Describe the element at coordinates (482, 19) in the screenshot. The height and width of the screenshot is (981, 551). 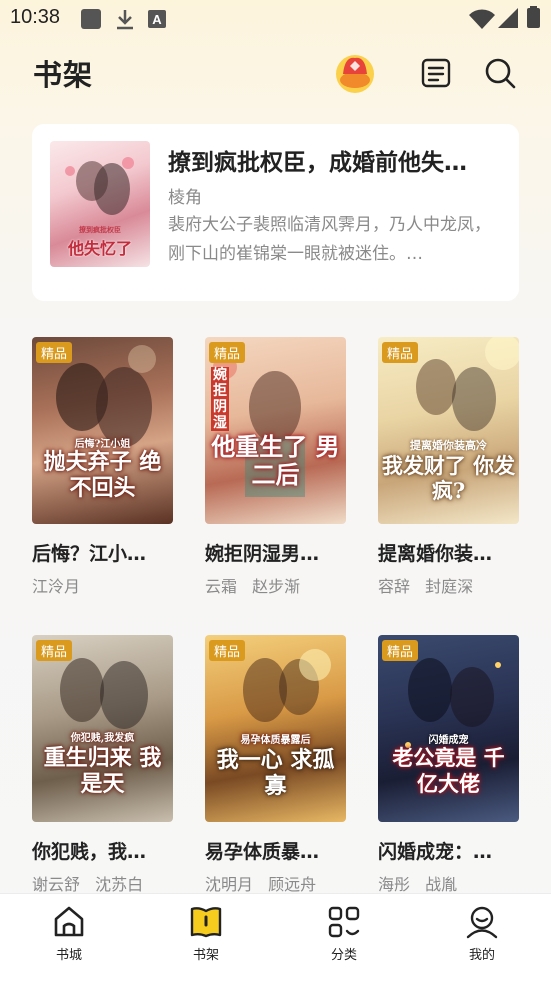
I see `wifi-icon` at that location.